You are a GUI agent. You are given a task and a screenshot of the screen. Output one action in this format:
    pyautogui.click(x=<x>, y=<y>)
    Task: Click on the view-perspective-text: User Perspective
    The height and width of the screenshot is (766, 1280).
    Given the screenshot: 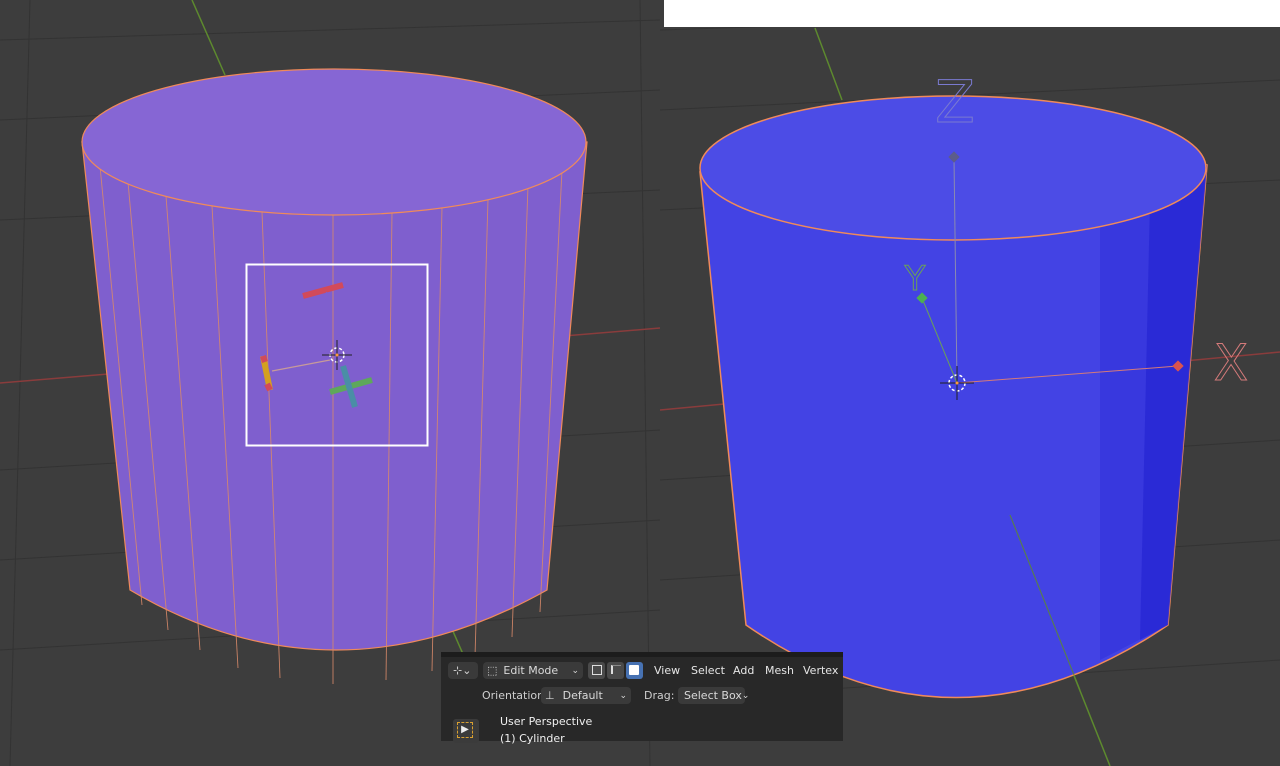 What is the action you would take?
    pyautogui.click(x=546, y=721)
    